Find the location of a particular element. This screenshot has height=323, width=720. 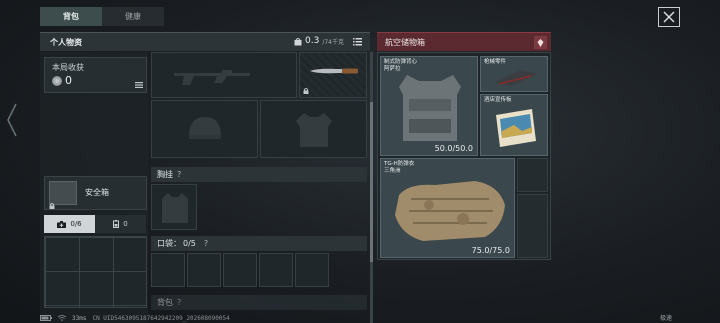

helmet-icon is located at coordinates (205, 128).